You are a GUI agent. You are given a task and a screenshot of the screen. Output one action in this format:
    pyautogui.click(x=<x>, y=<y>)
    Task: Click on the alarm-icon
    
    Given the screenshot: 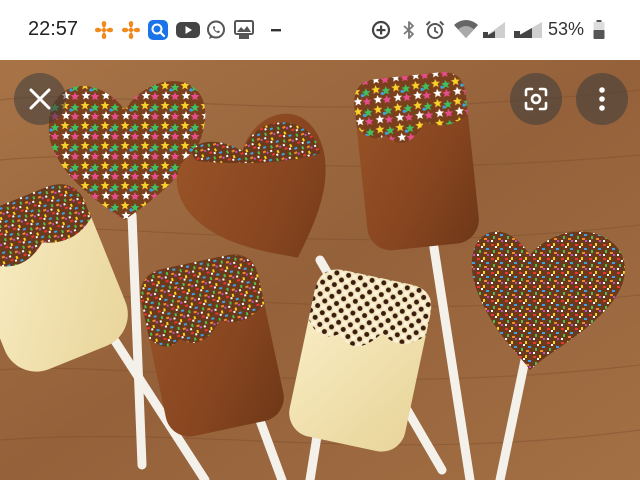 What is the action you would take?
    pyautogui.click(x=435, y=29)
    